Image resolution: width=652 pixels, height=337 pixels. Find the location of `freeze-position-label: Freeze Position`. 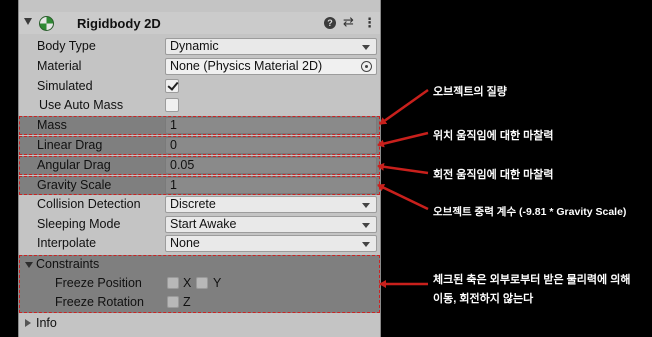

freeze-position-label: Freeze Position is located at coordinates (98, 283).